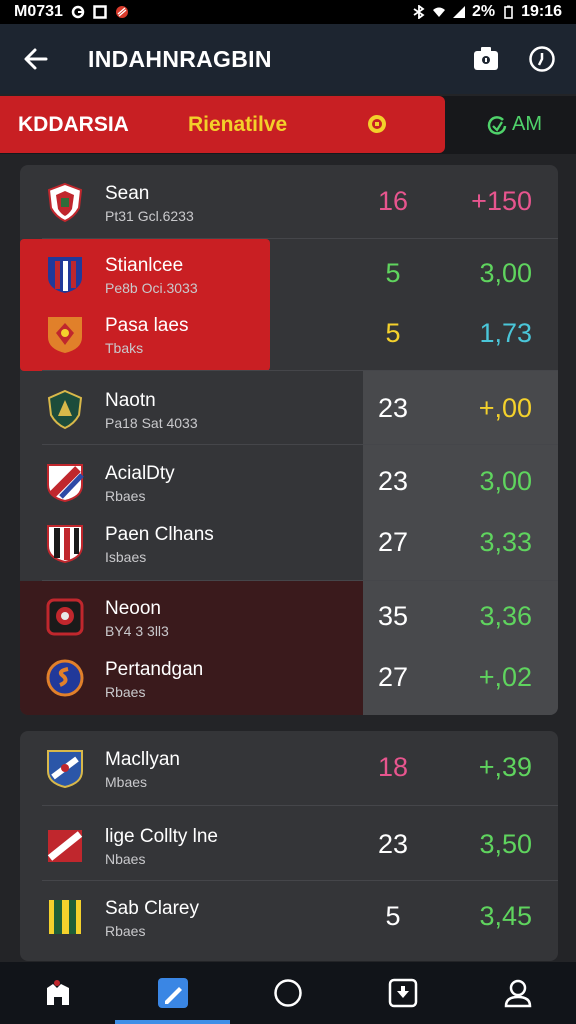 Image resolution: width=576 pixels, height=1024 pixels. What do you see at coordinates (419, 12) in the screenshot?
I see `bluetooth-icon` at bounding box center [419, 12].